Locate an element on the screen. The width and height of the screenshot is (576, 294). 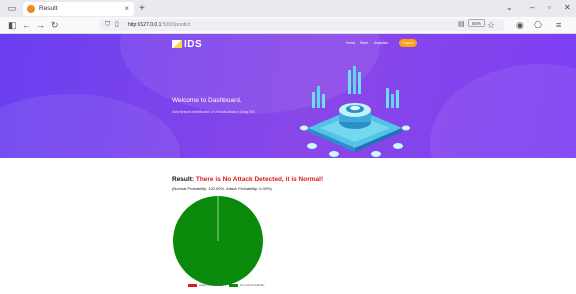
server-illustration is located at coordinates (355, 111).